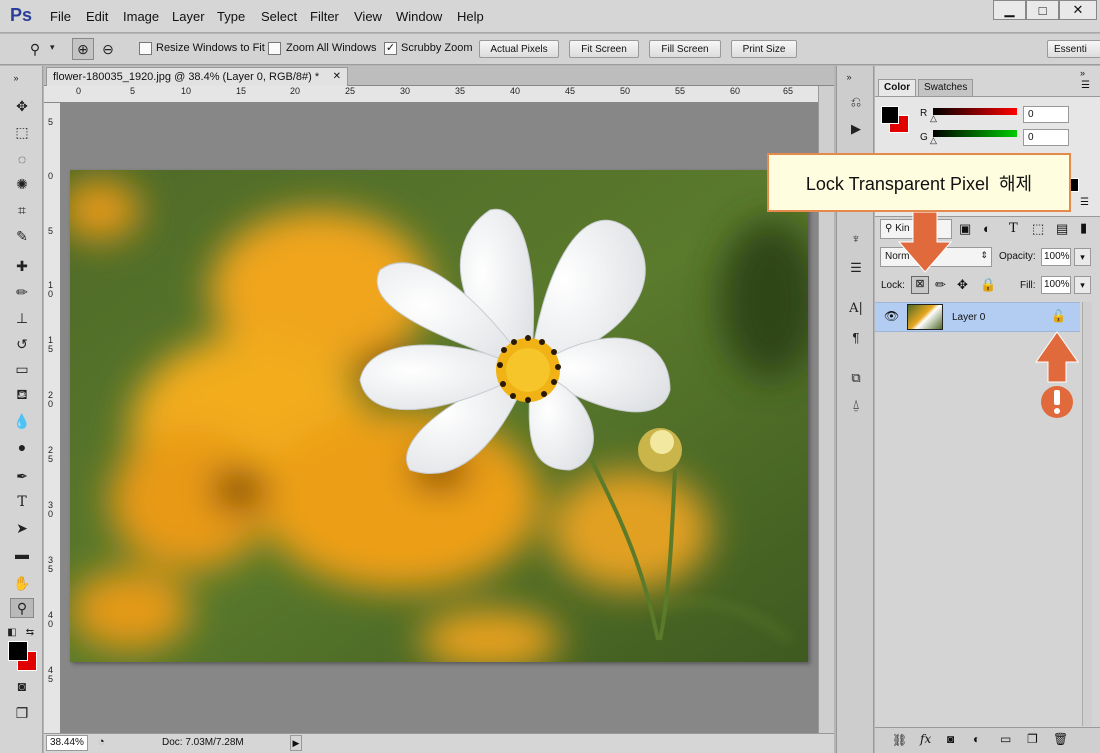  Describe the element at coordinates (108, 49) in the screenshot. I see `zoom-out-icon: ⊖` at that location.